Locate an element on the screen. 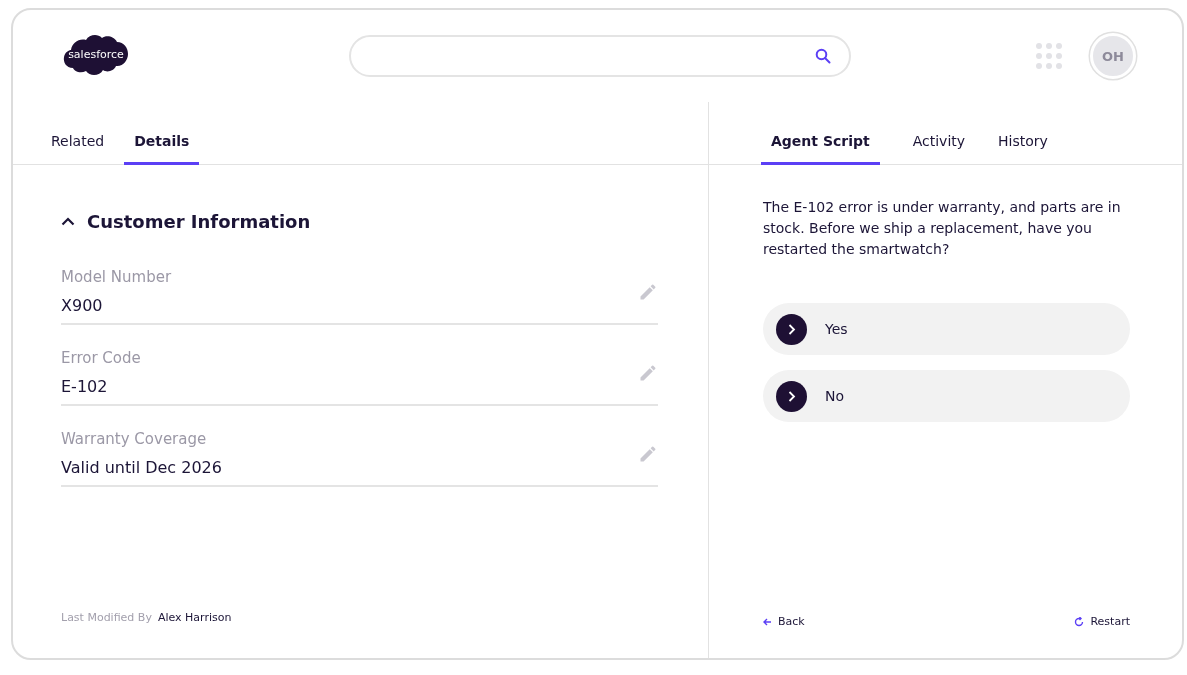  back-link: Back is located at coordinates (784, 621).